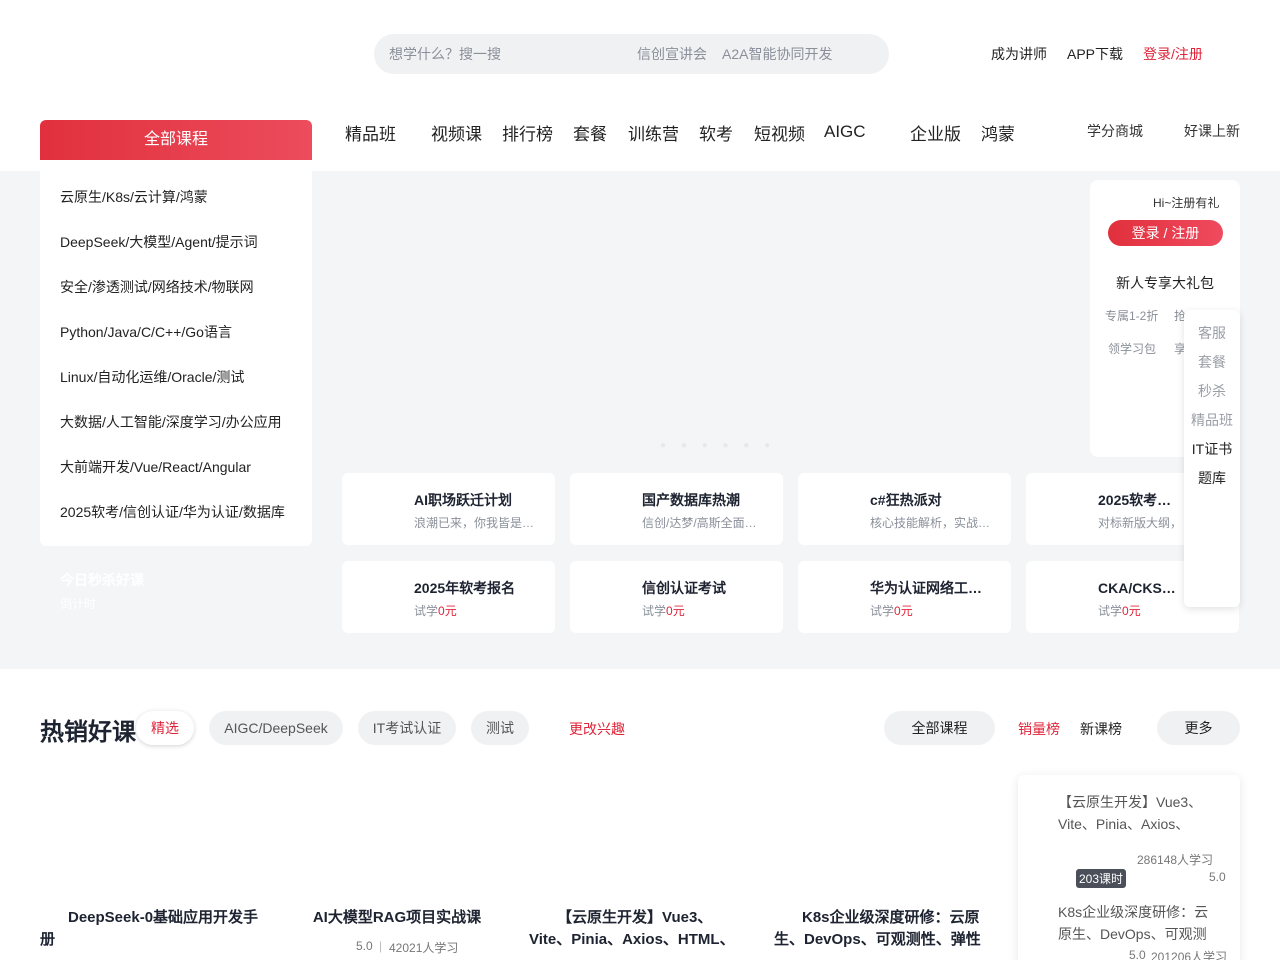  Describe the element at coordinates (635, 929) in the screenshot. I see `course-title: 【云原生开发】Vue3、Vite、Pinia、Axios、HTML、JS` at that location.